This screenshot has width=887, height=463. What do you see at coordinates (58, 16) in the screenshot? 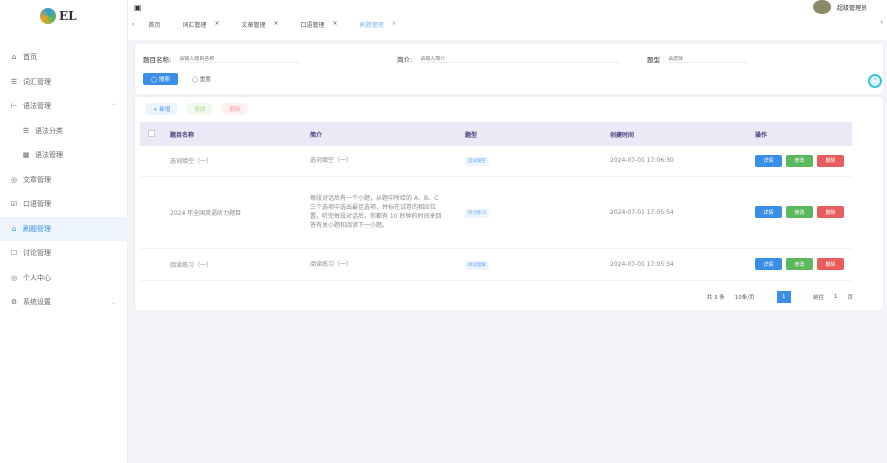
I see `logo: EL` at bounding box center [58, 16].